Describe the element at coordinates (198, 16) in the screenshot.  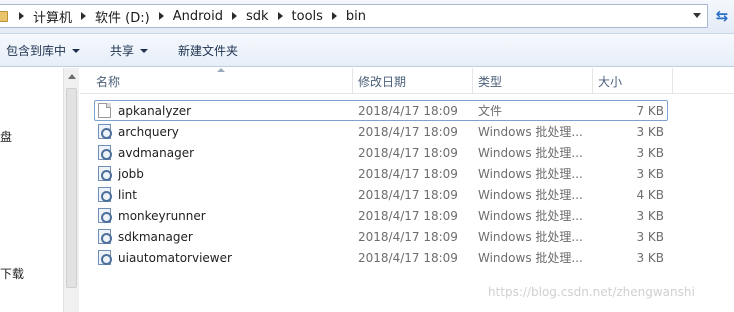
I see `breadcrumb-item-android: Android` at that location.